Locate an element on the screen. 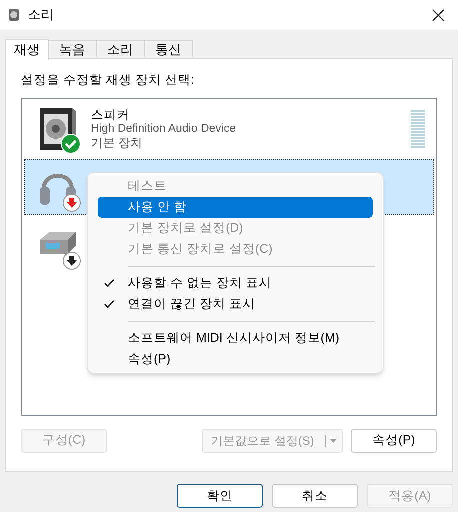  device-name: 스피커 is located at coordinates (111, 115).